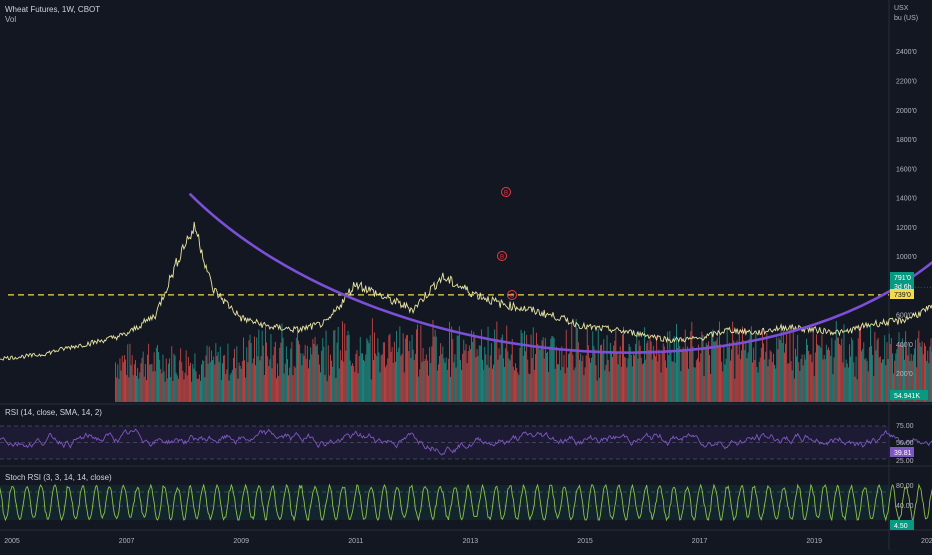 This screenshot has height=555, width=932. I want to click on price-tick-label: 2000'0, so click(906, 111).